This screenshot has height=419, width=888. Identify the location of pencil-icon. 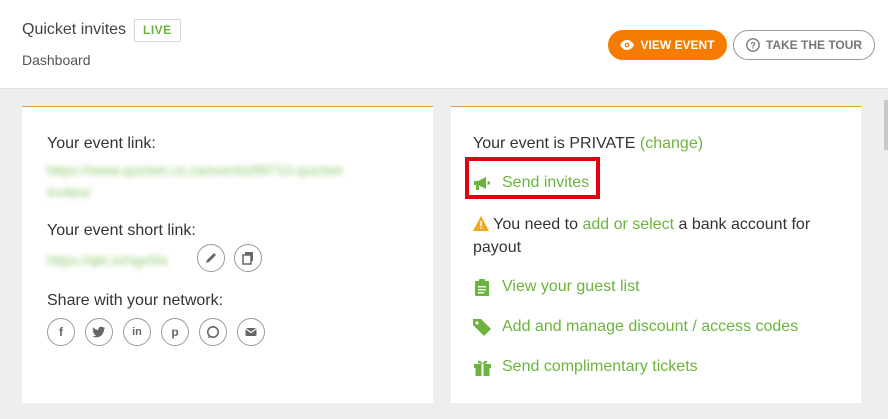
(211, 258).